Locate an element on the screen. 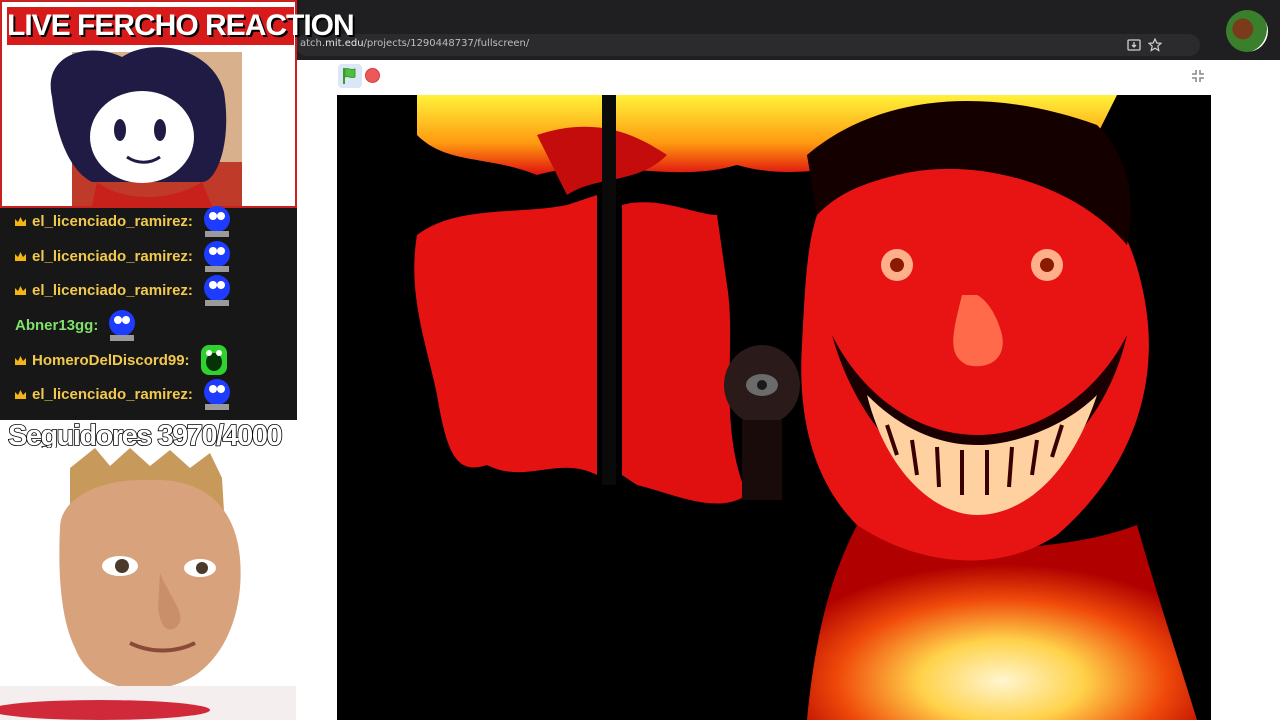 This screenshot has height=720, width=1280. green-flag-icon is located at coordinates (349, 75).